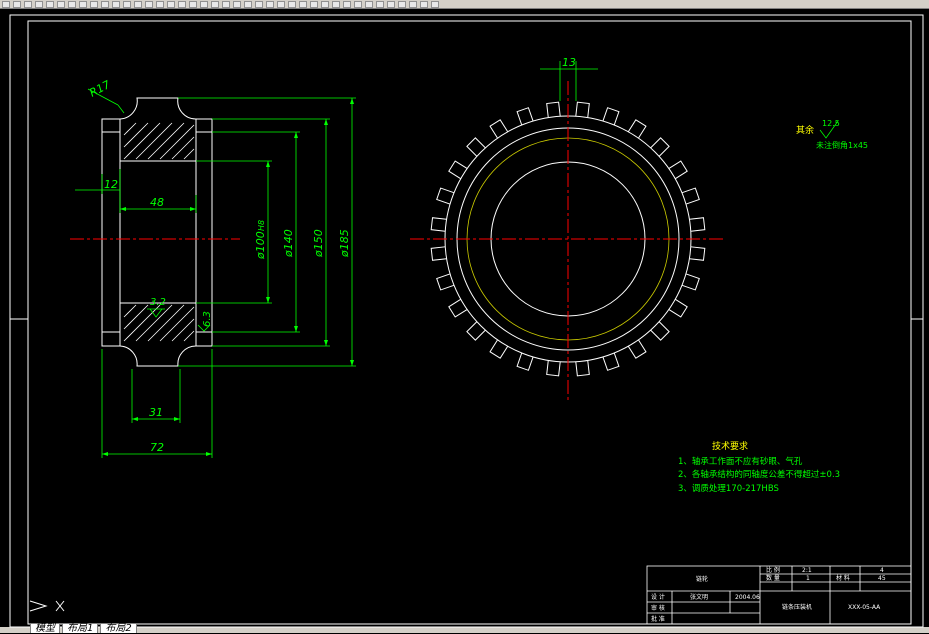  What do you see at coordinates (569, 62) in the screenshot?
I see `dim-13: 13` at bounding box center [569, 62].